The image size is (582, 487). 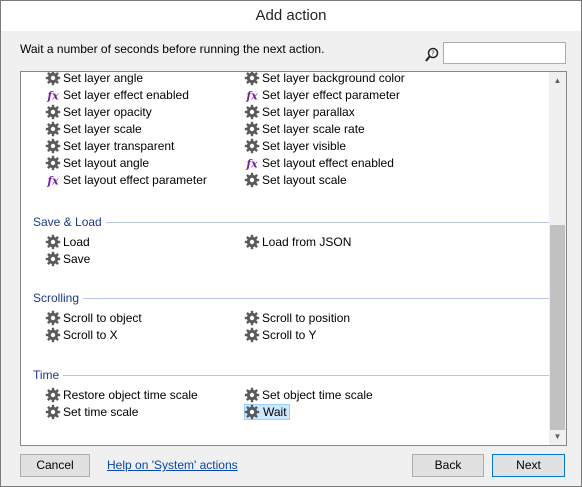 What do you see at coordinates (331, 95) in the screenshot?
I see `action-item-label: Set layer effect parameter` at bounding box center [331, 95].